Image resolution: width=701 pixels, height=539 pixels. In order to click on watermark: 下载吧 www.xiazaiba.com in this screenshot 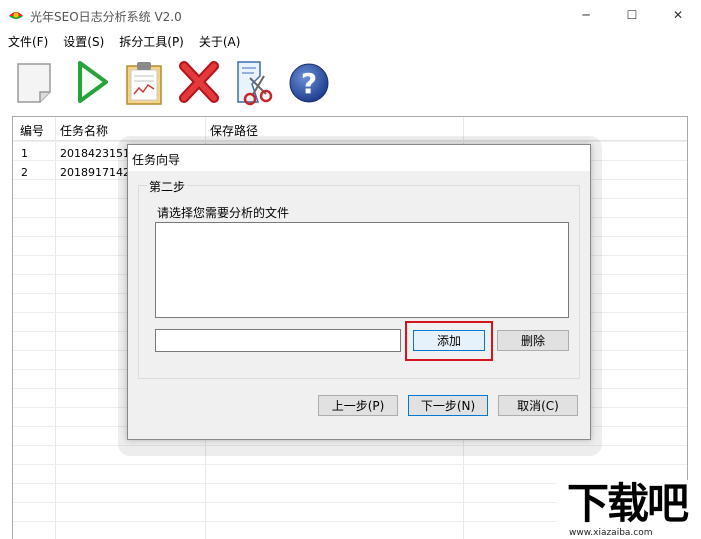, I will do `click(629, 509)`.